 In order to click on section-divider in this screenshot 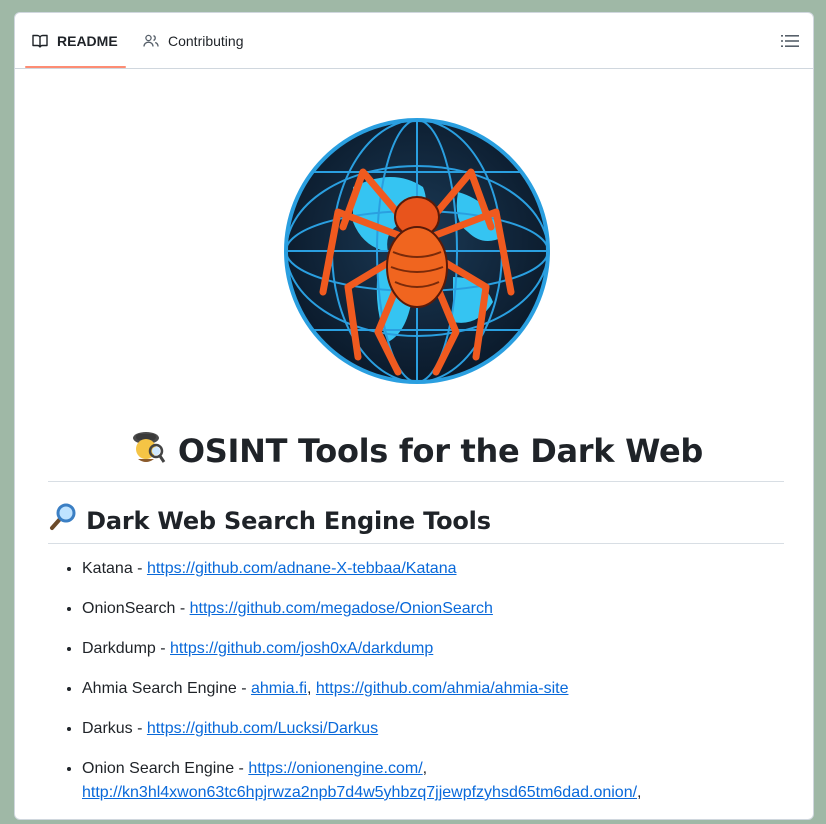, I will do `click(416, 543)`.